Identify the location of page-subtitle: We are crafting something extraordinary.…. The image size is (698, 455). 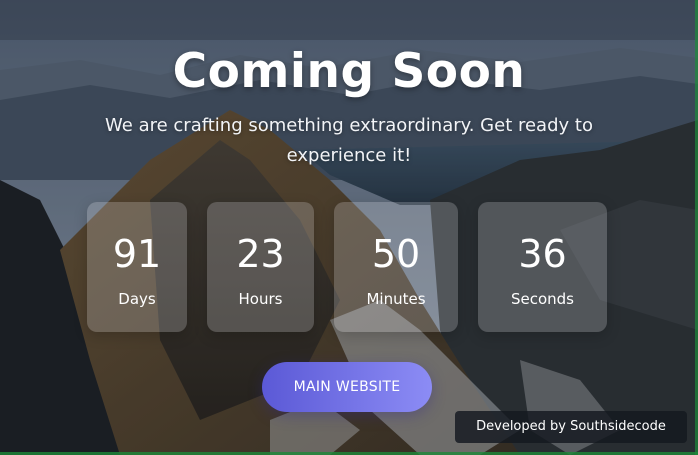
(349, 140).